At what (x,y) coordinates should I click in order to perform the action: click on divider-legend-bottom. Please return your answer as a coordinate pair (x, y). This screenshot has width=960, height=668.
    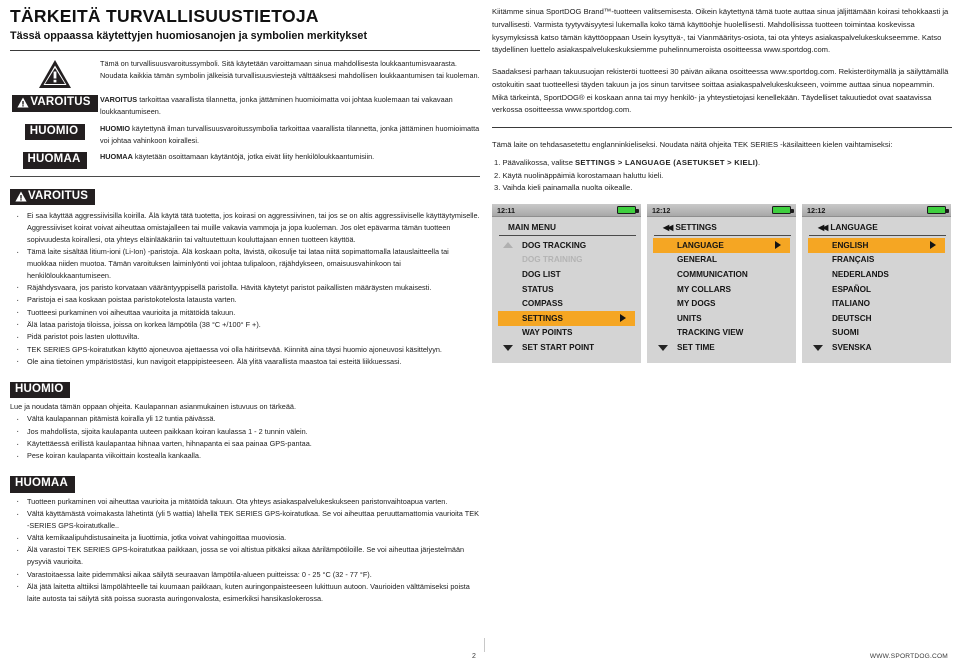
    Looking at the image, I should click on (245, 176).